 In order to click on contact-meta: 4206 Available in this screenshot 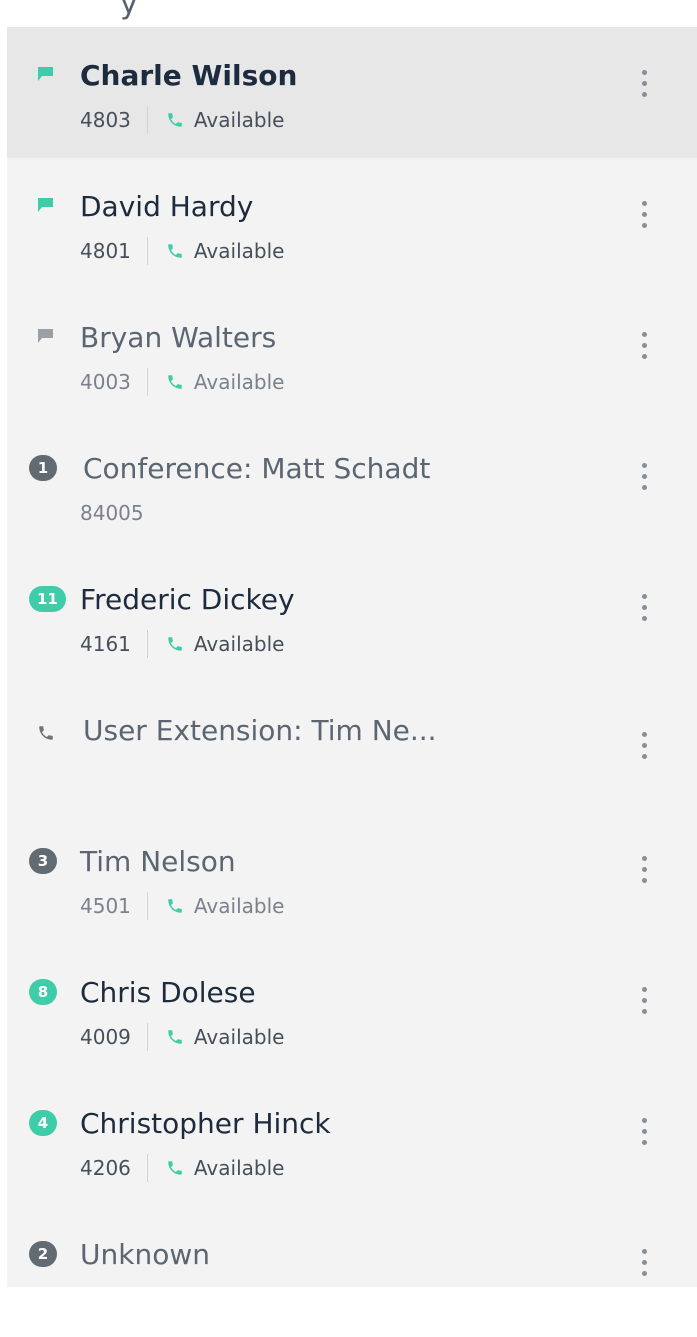, I will do `click(182, 1168)`.